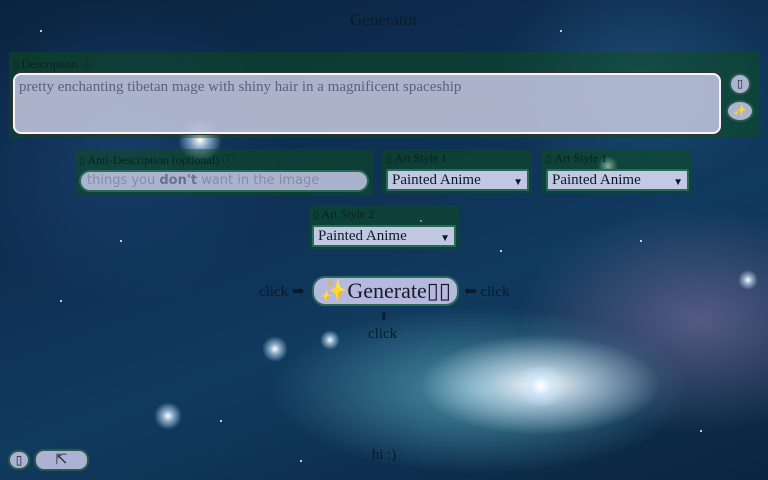 This screenshot has height=480, width=768. Describe the element at coordinates (383, 334) in the screenshot. I see `click-hint-below: click` at that location.